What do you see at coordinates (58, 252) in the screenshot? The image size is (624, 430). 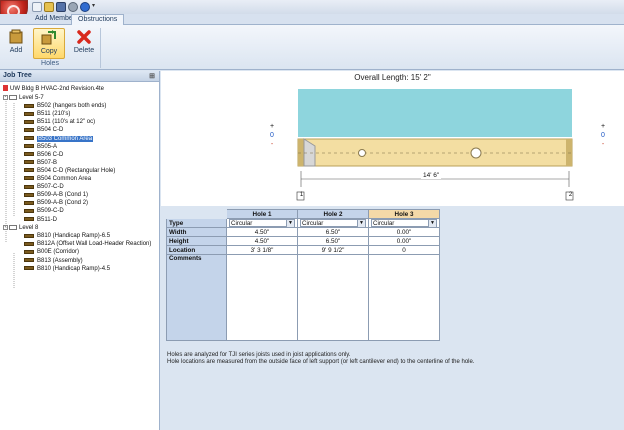 I see `tree-member-label: B00E (Corridor)` at bounding box center [58, 252].